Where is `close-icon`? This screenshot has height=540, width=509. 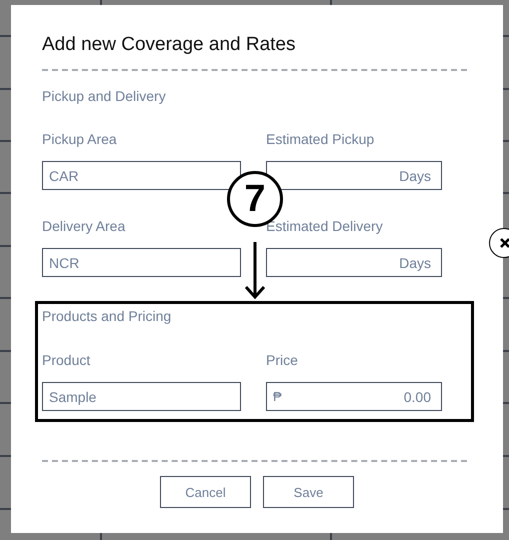
close-icon is located at coordinates (504, 243).